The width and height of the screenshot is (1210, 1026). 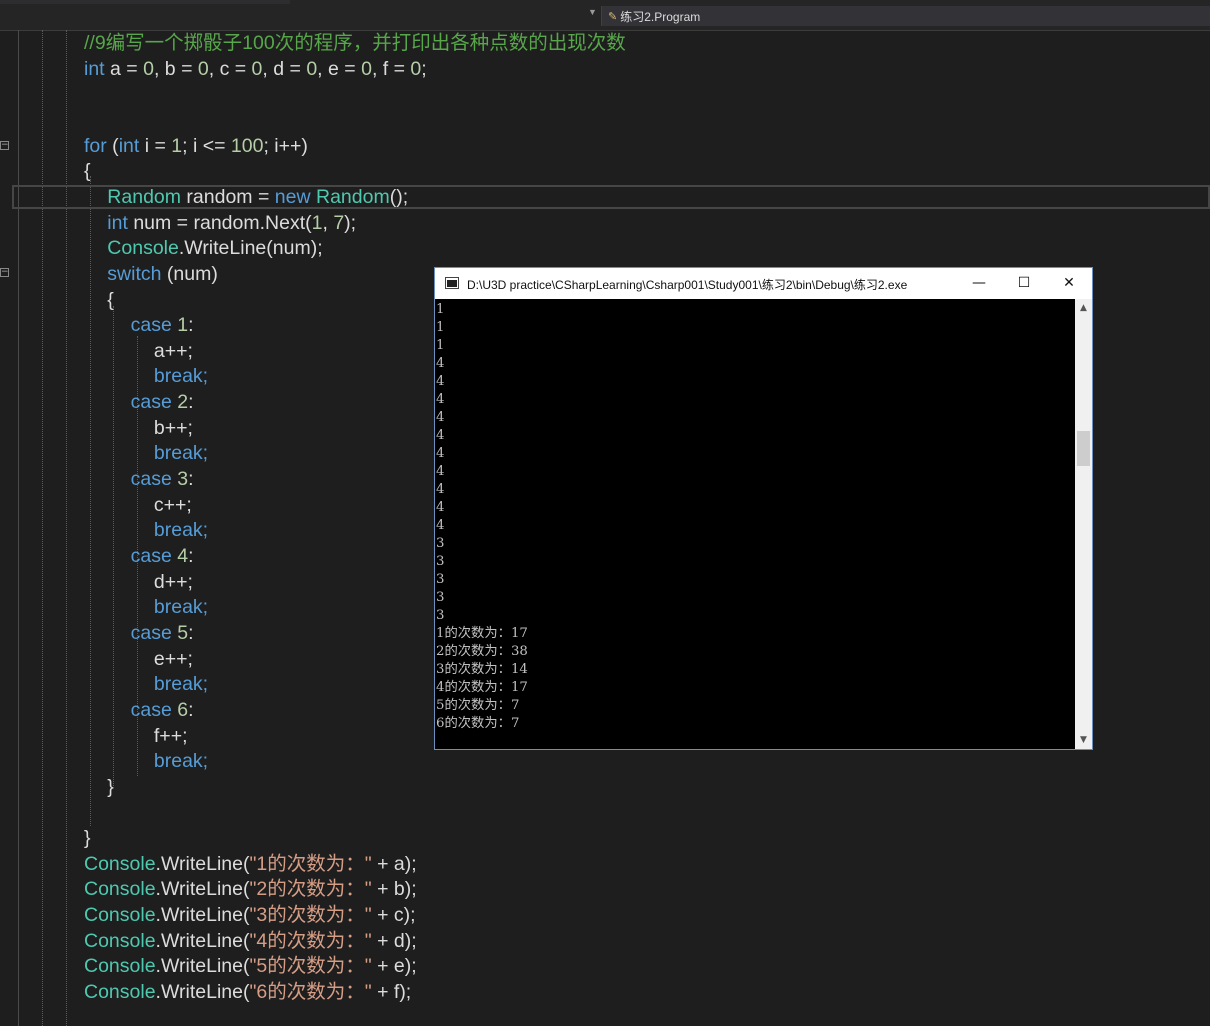 I want to click on code-token: "4的次数为：", so click(x=310, y=941).